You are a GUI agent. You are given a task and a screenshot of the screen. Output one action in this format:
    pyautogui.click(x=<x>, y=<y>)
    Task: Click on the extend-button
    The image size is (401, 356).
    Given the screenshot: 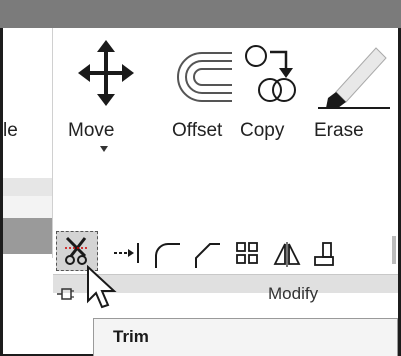 What is the action you would take?
    pyautogui.click(x=127, y=253)
    